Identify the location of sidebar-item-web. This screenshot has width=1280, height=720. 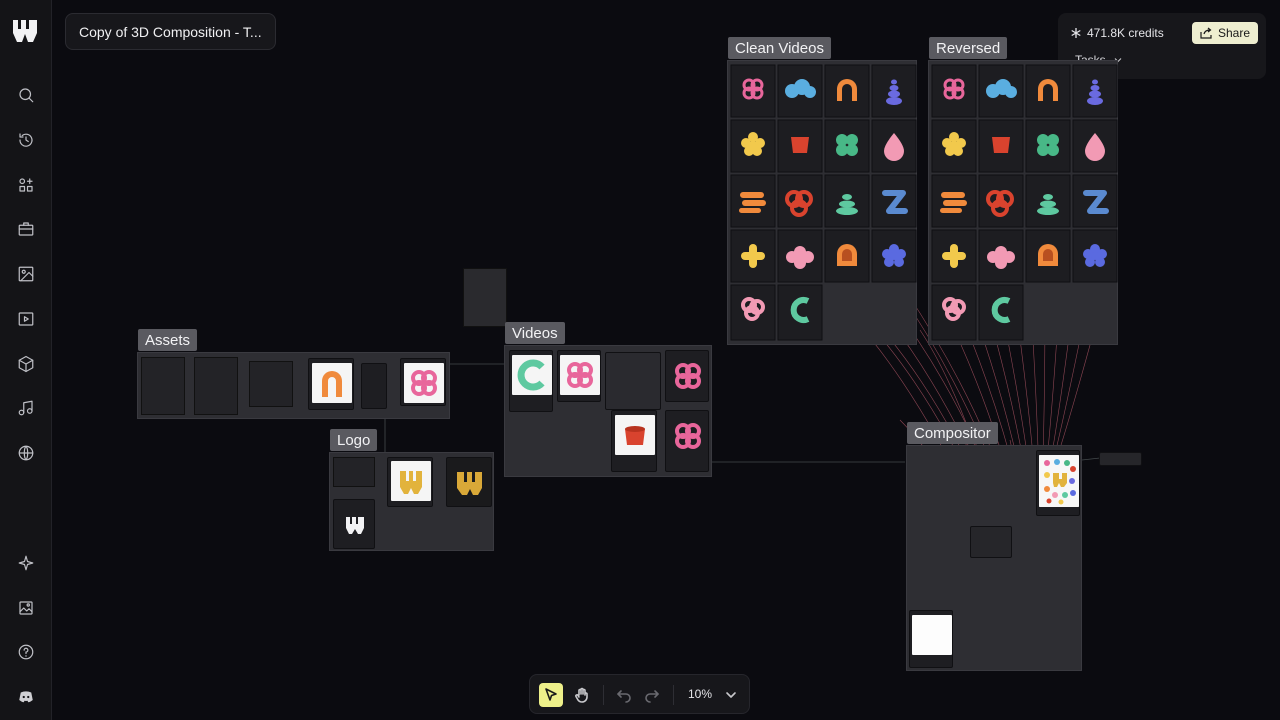
(26, 453).